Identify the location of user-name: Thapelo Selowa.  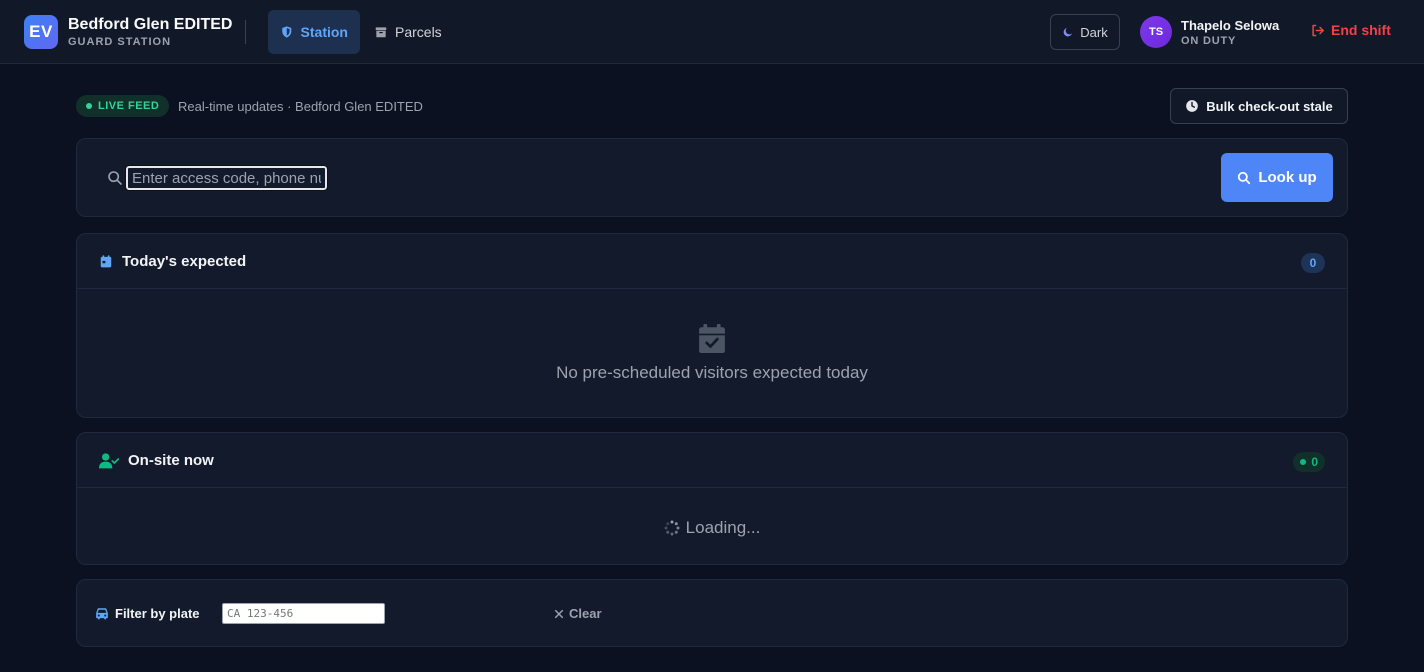
(1230, 25).